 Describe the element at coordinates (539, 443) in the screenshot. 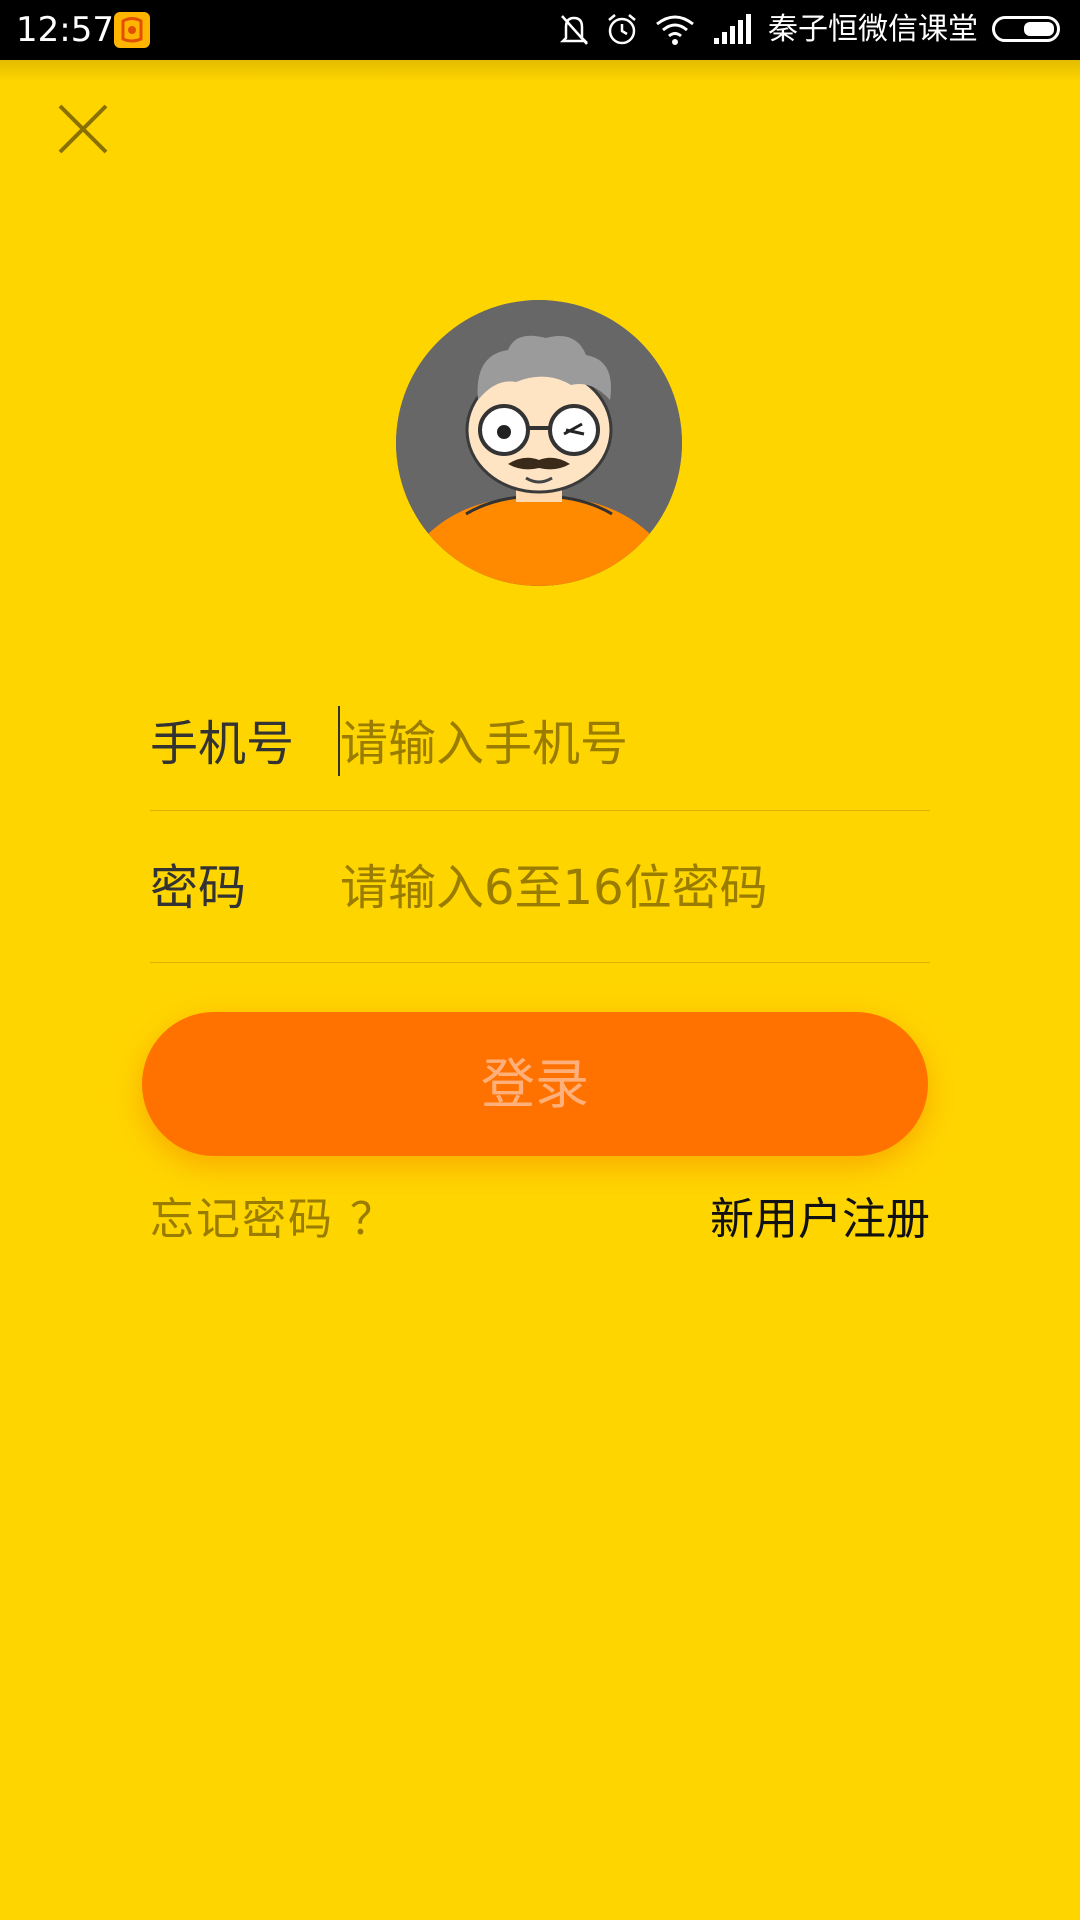

I see `avatar` at that location.